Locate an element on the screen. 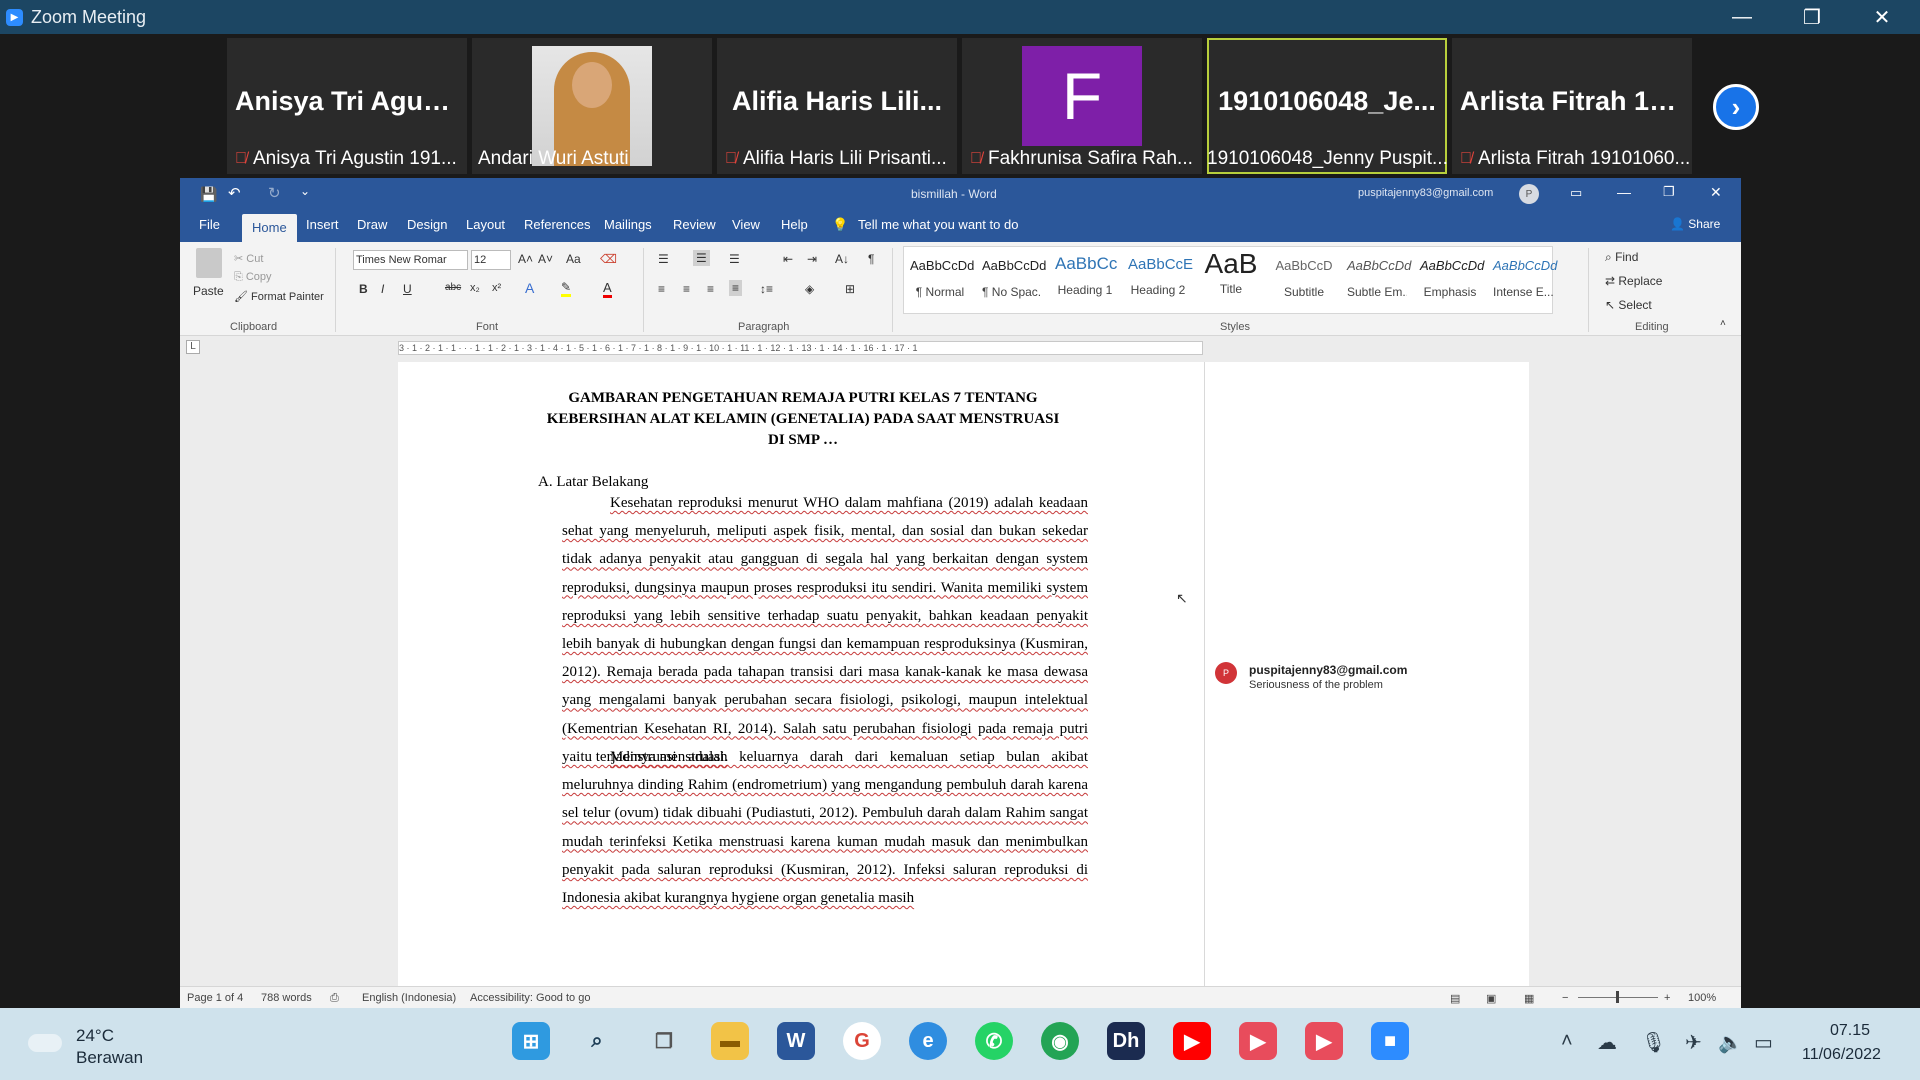  copy-button: ⎘ Copy is located at coordinates (253, 277).